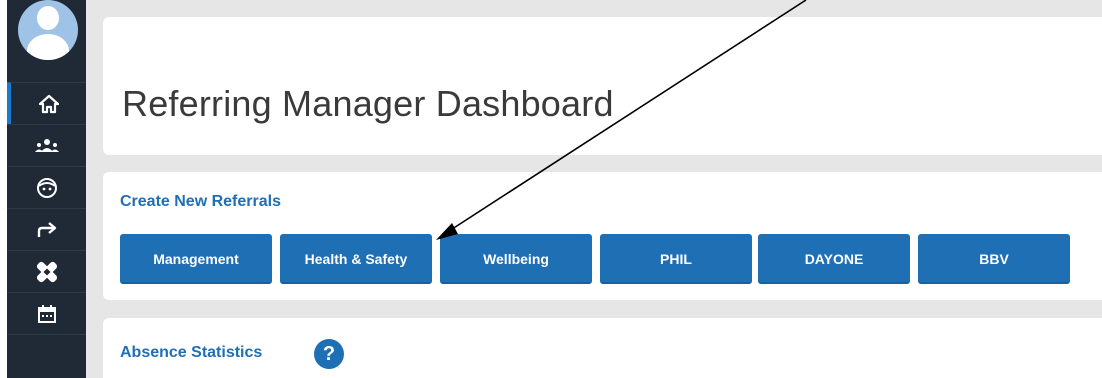 This screenshot has height=378, width=1102. I want to click on home-icon, so click(48, 103).